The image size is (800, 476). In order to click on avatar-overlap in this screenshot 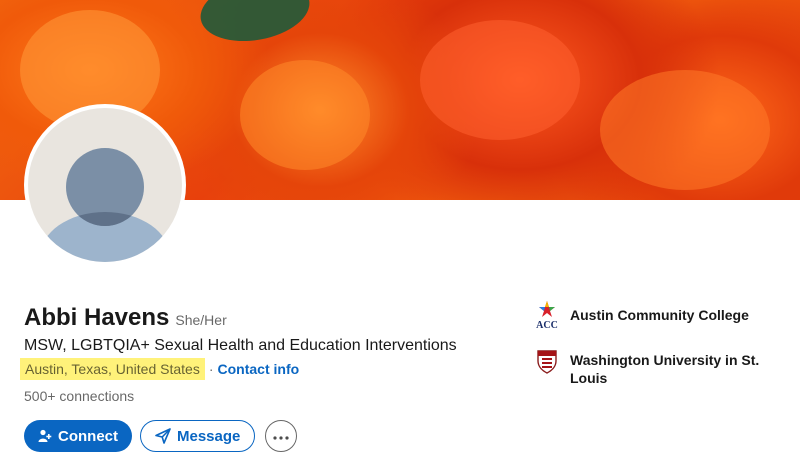, I will do `click(105, 187)`.